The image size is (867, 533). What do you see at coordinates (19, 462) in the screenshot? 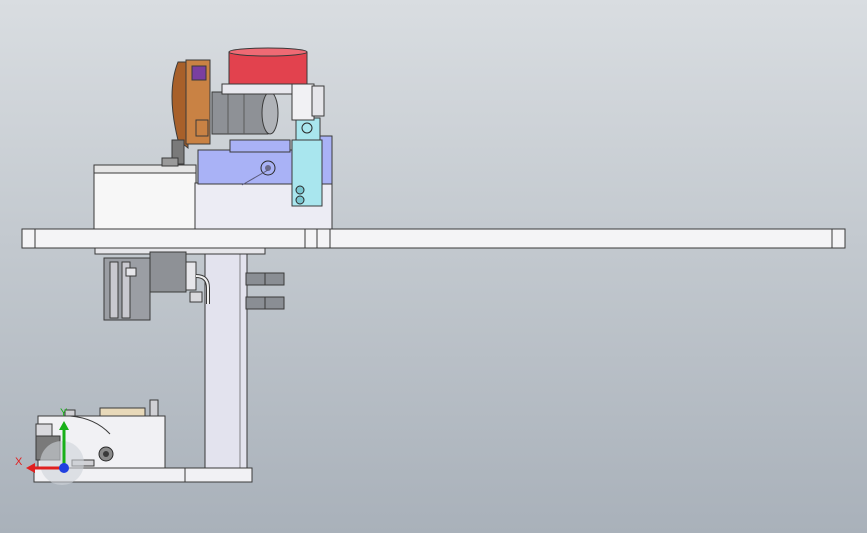
I see `triad-x-label: X` at bounding box center [19, 462].